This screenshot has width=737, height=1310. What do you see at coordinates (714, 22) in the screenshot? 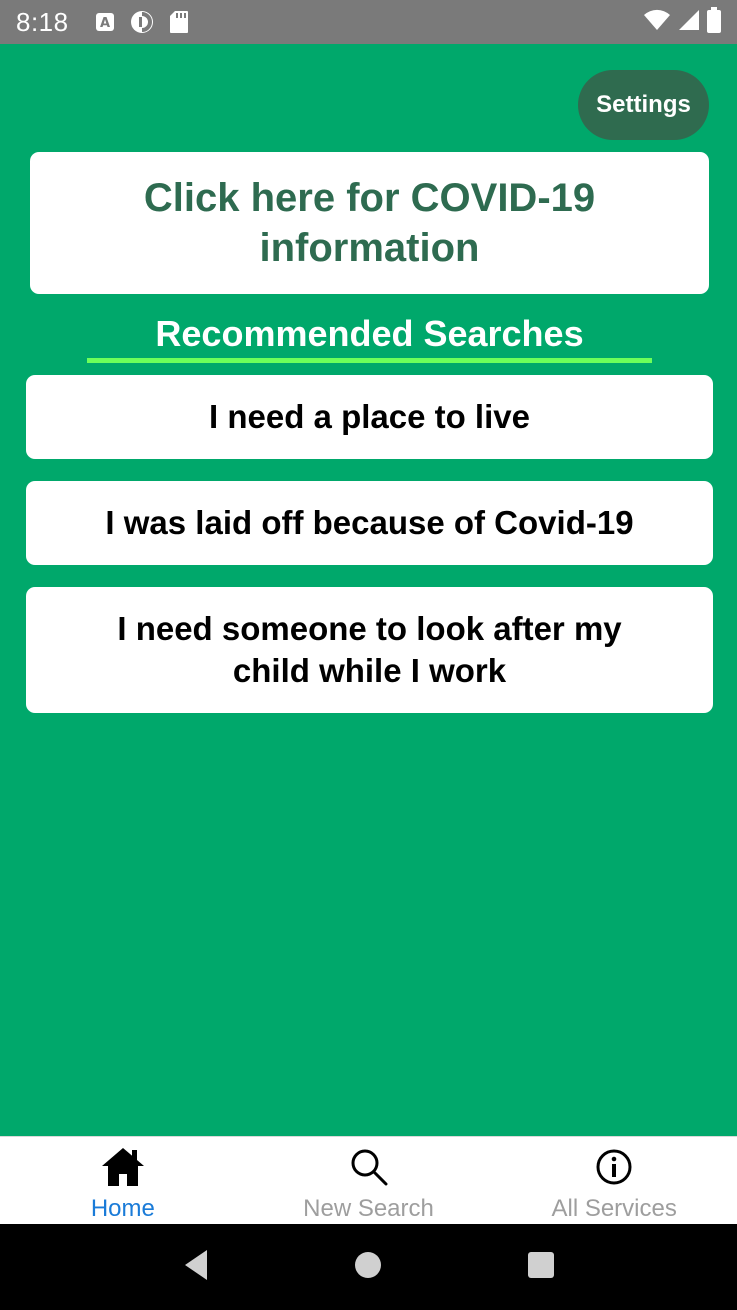
I see `battery-icon` at bounding box center [714, 22].